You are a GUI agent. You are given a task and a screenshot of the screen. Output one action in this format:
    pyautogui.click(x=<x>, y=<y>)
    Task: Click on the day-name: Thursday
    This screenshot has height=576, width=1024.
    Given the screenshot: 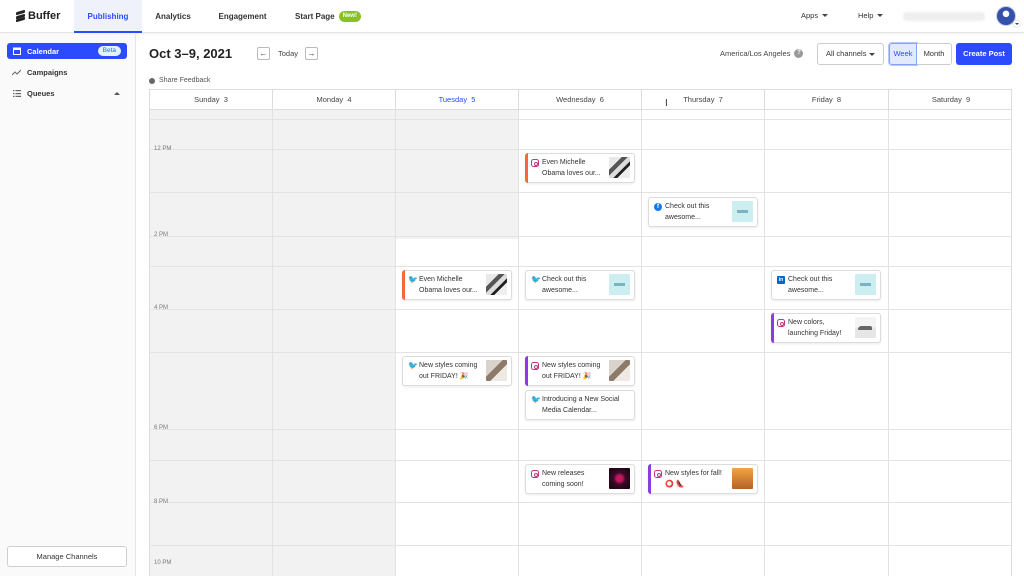 What is the action you would take?
    pyautogui.click(x=699, y=99)
    